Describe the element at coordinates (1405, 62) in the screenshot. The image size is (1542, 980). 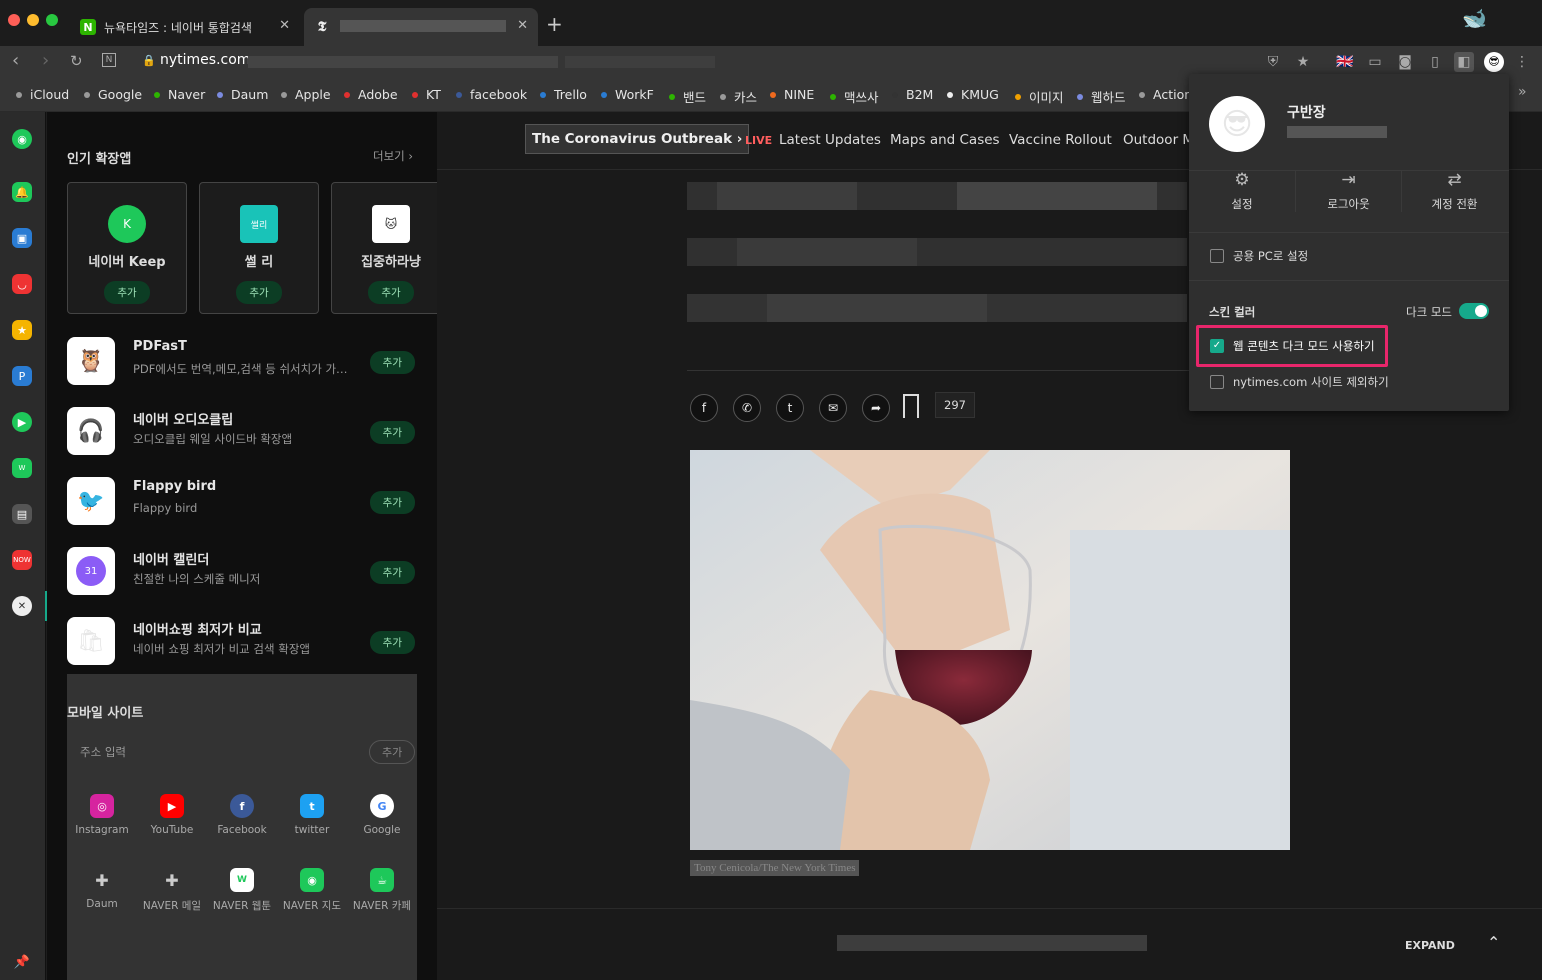
I see `camera-icon: ◙` at that location.